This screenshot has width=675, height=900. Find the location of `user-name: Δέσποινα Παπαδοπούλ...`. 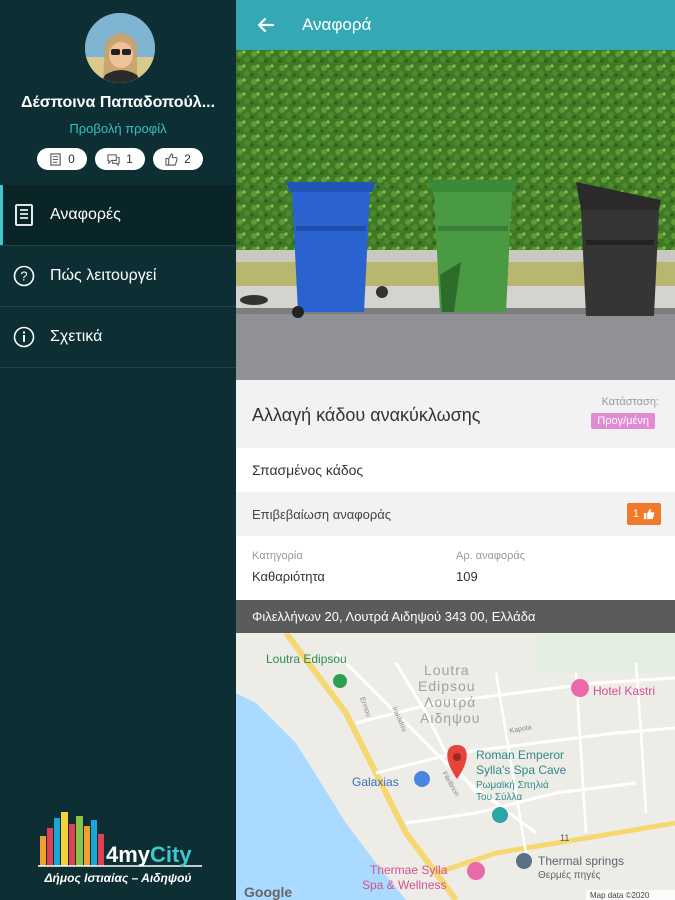

user-name: Δέσποινα Παπαδοπούλ... is located at coordinates (118, 102).